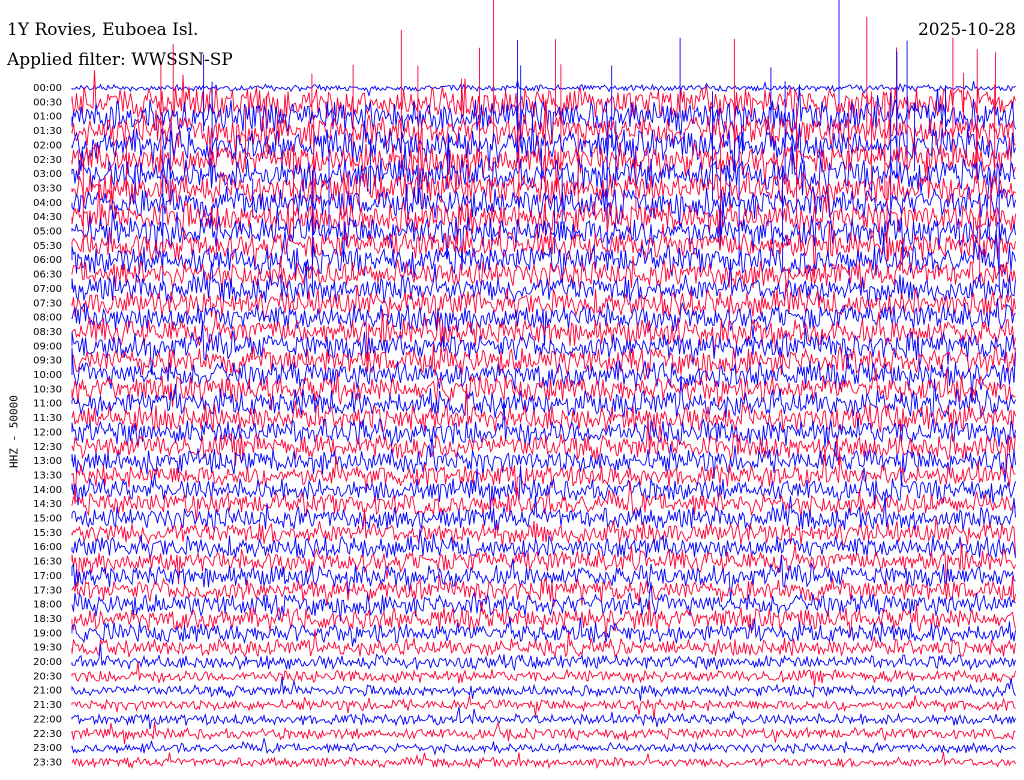 This screenshot has width=1024, height=780. What do you see at coordinates (47, 346) in the screenshot?
I see `row-label: 09:00` at bounding box center [47, 346].